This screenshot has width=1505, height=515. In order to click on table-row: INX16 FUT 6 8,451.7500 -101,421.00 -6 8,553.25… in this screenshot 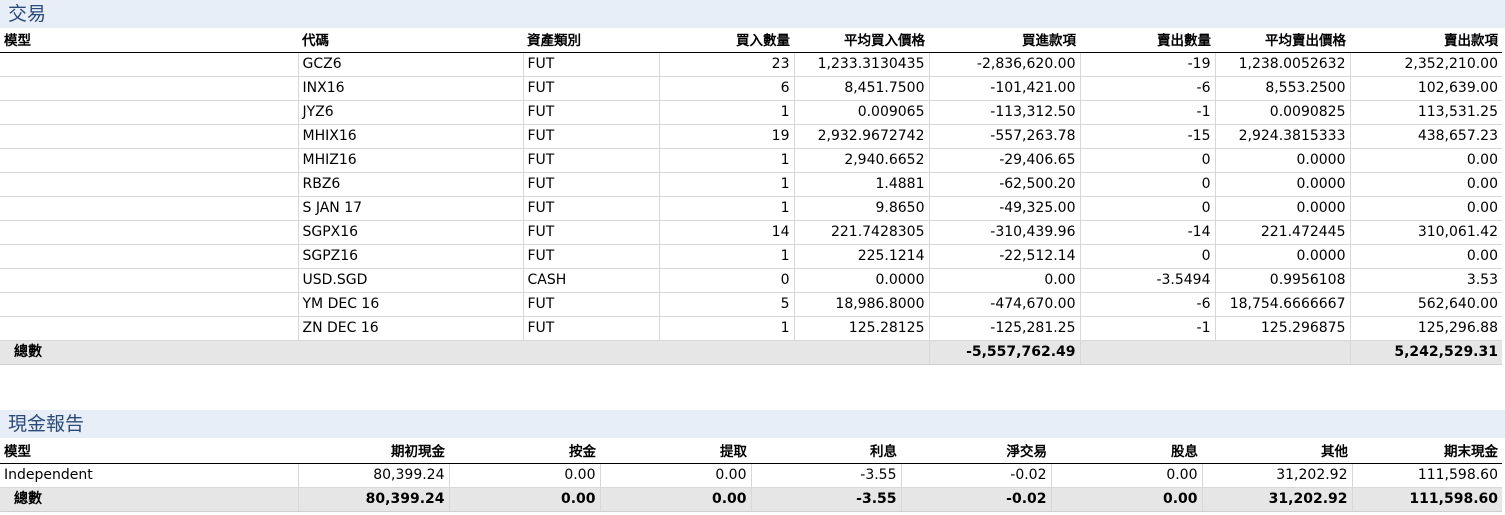, I will do `click(751, 88)`.